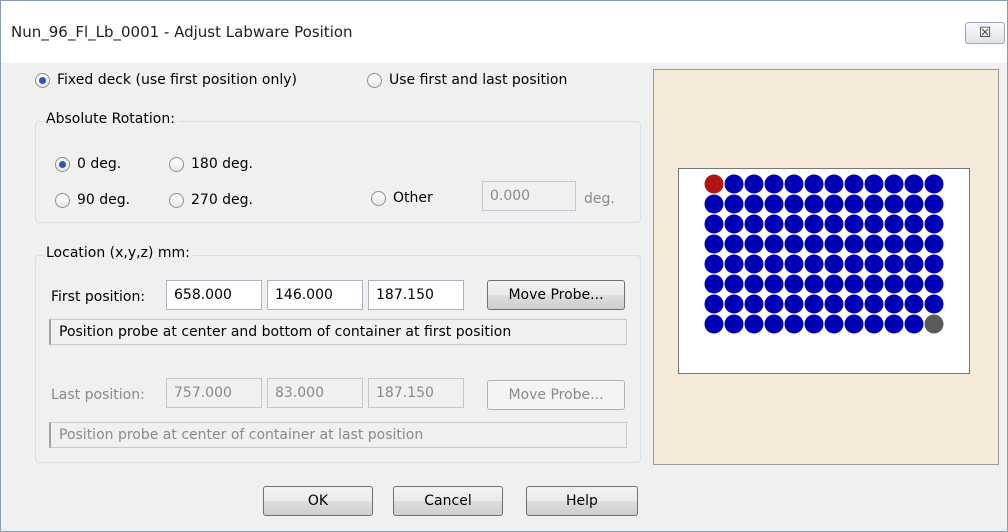  Describe the element at coordinates (176, 164) in the screenshot. I see `rotation-180-radio` at that location.